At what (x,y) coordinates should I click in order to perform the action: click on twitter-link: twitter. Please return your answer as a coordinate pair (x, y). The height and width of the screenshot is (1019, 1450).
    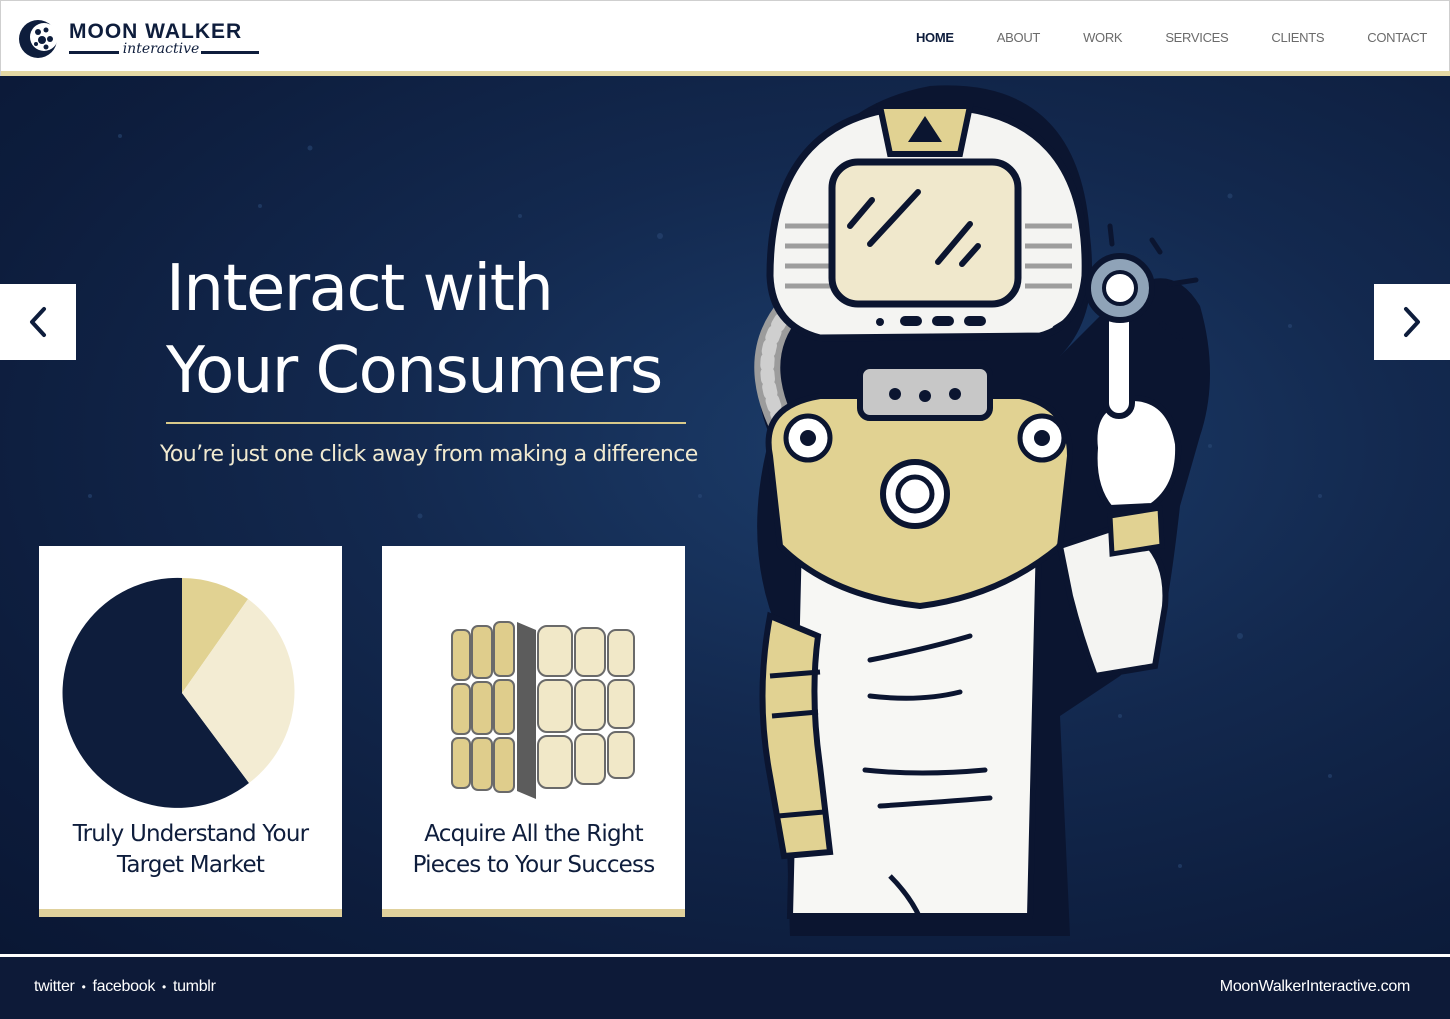
    Looking at the image, I should click on (54, 986).